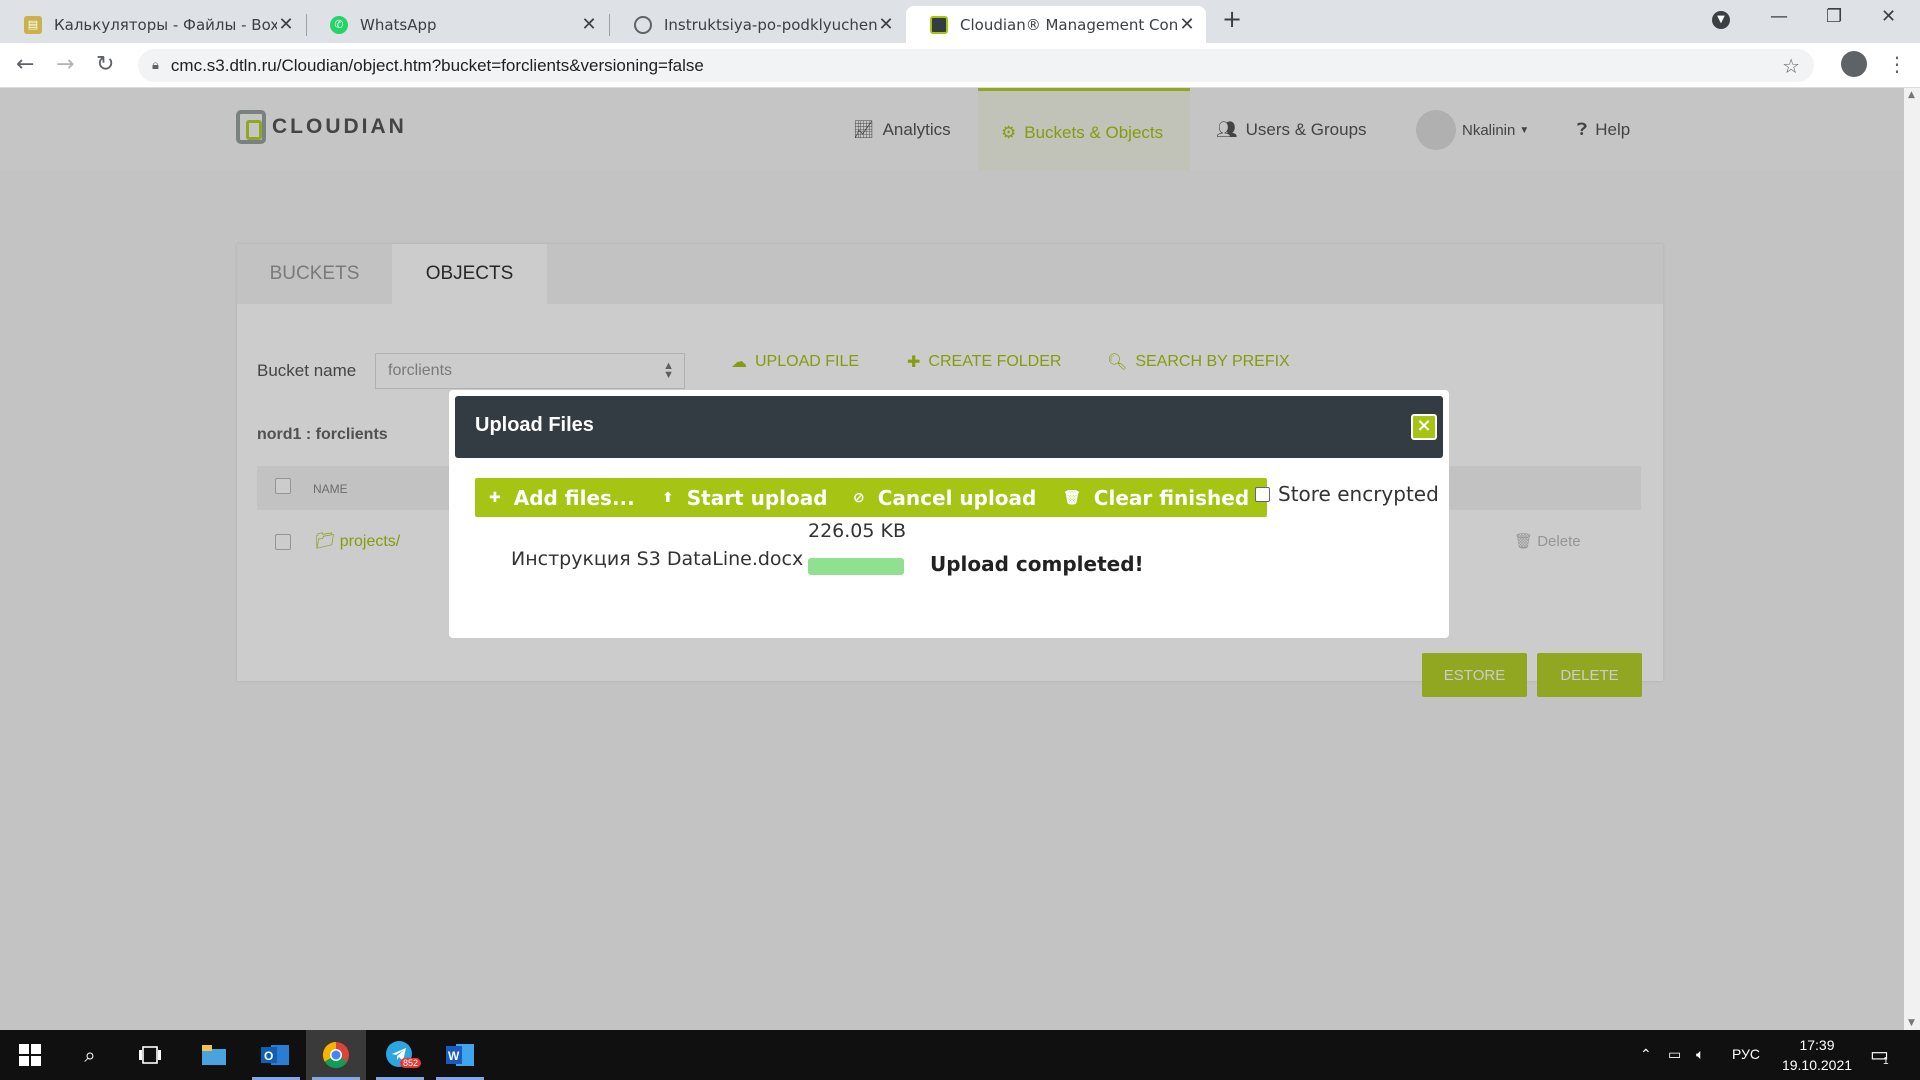 This screenshot has width=1920, height=1080. Describe the element at coordinates (757, 497) in the screenshot. I see `button-label: Start upload` at that location.